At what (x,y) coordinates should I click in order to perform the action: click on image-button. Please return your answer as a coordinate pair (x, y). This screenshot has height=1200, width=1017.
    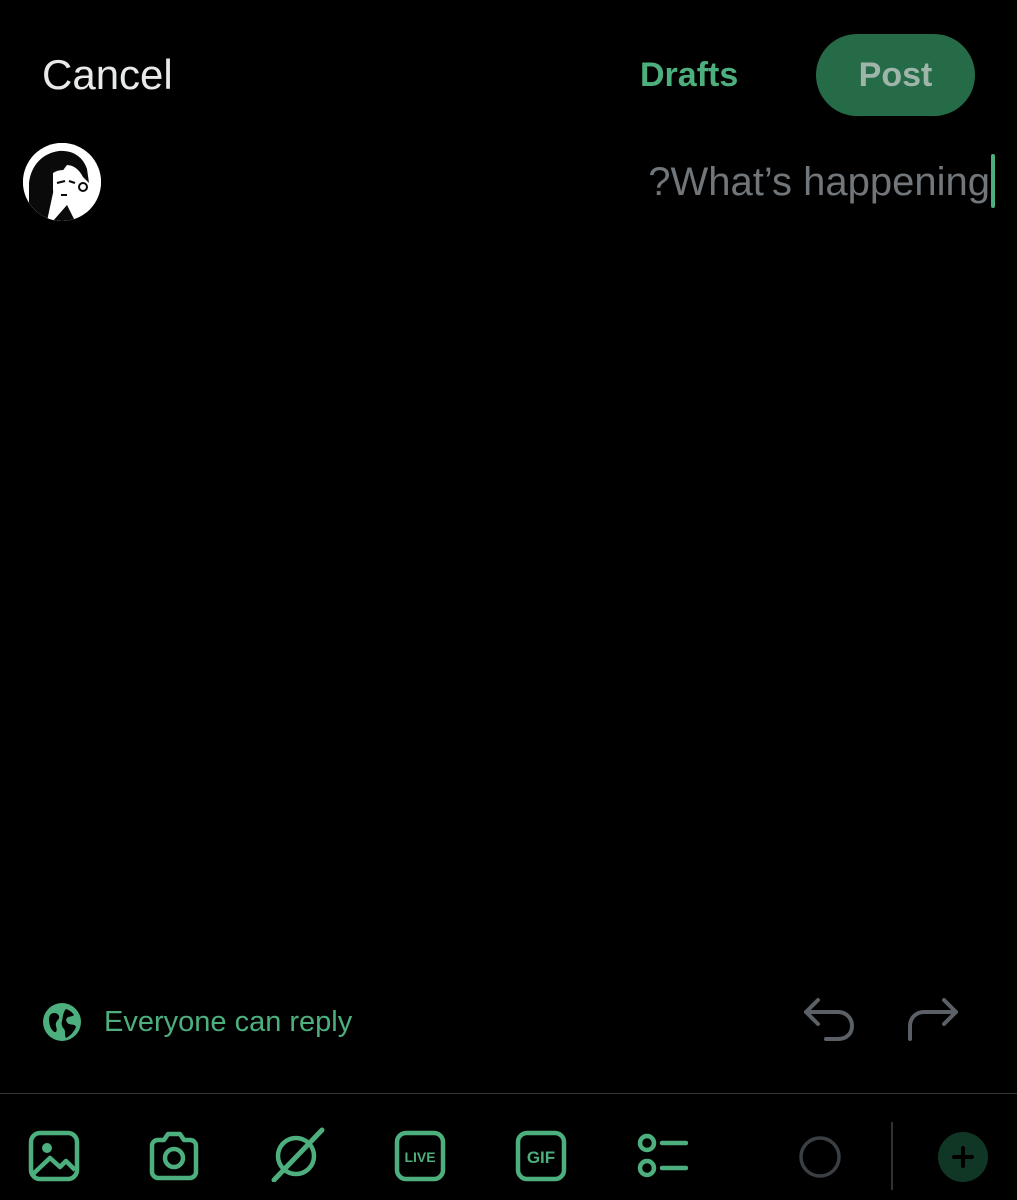
    Looking at the image, I should click on (54, 1156).